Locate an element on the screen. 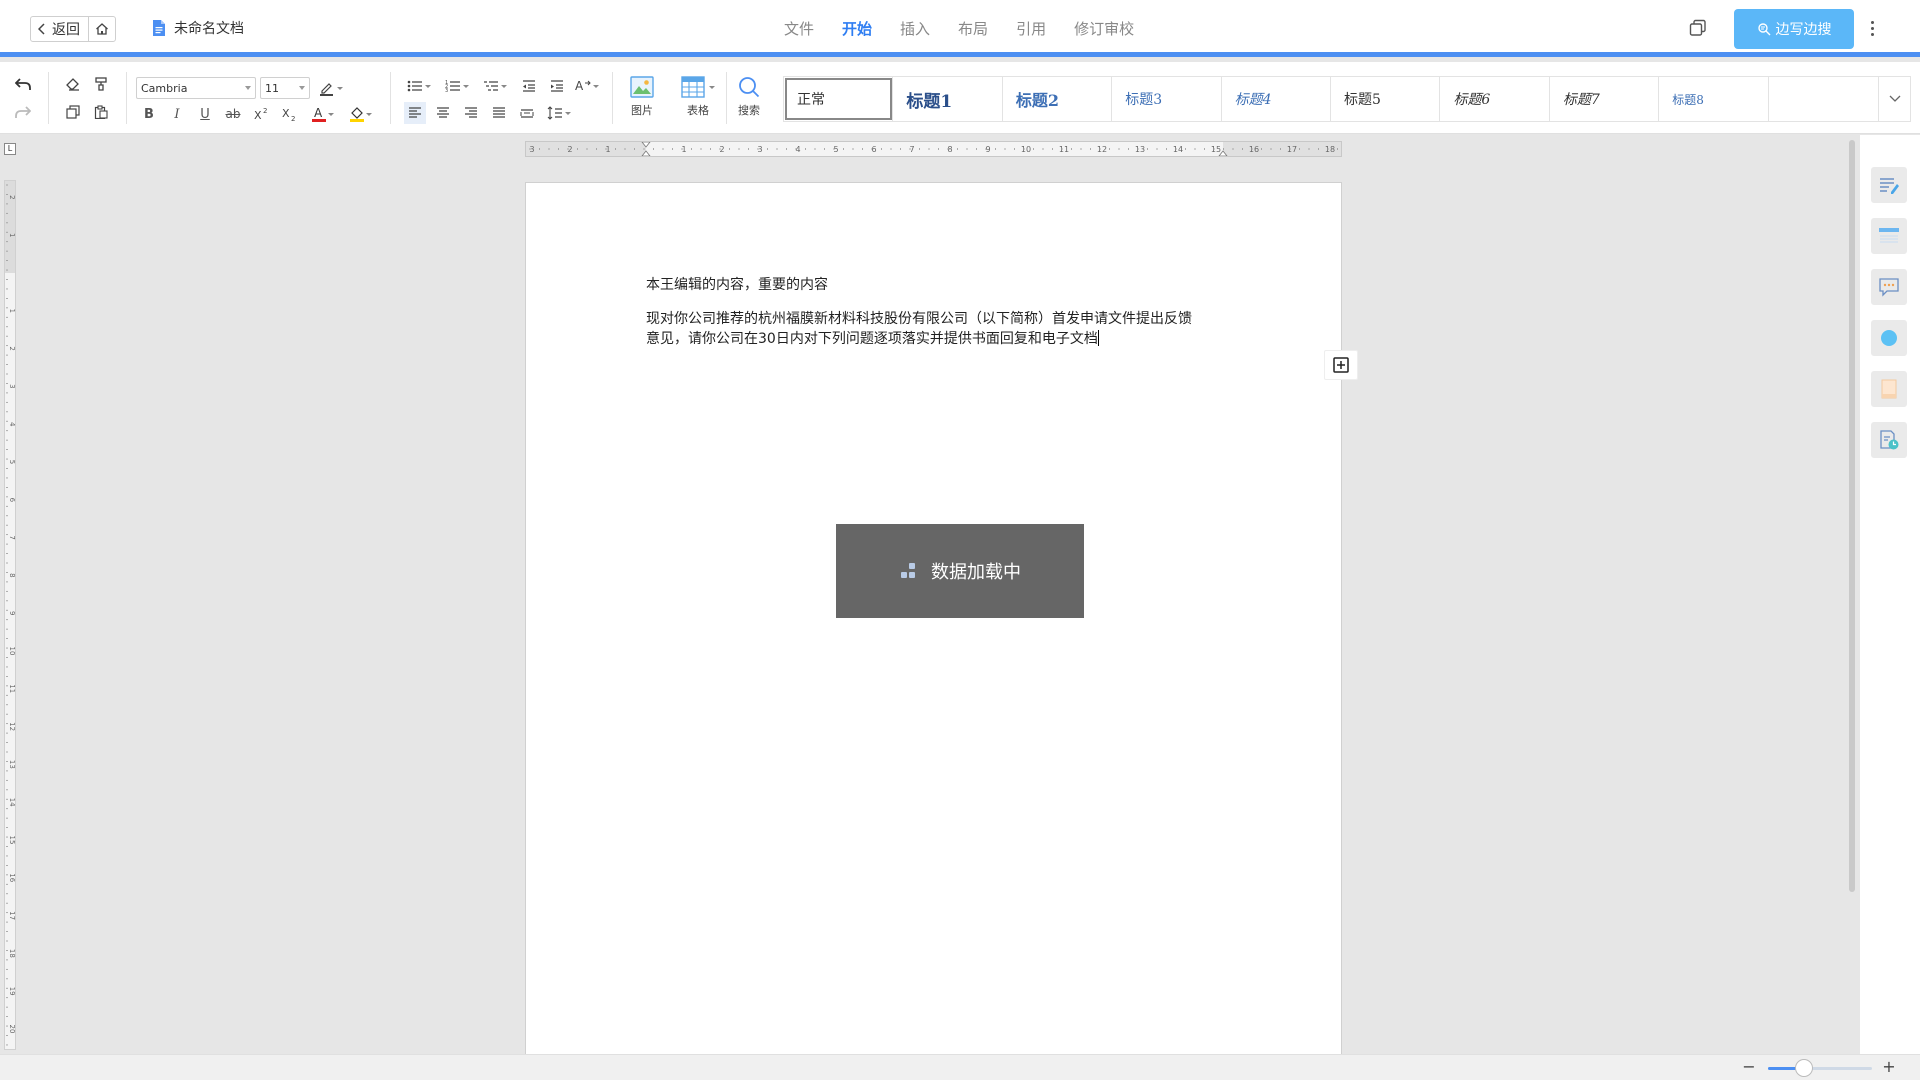 The height and width of the screenshot is (1080, 1920). ruler-tick-label: 6 is located at coordinates (11, 500).